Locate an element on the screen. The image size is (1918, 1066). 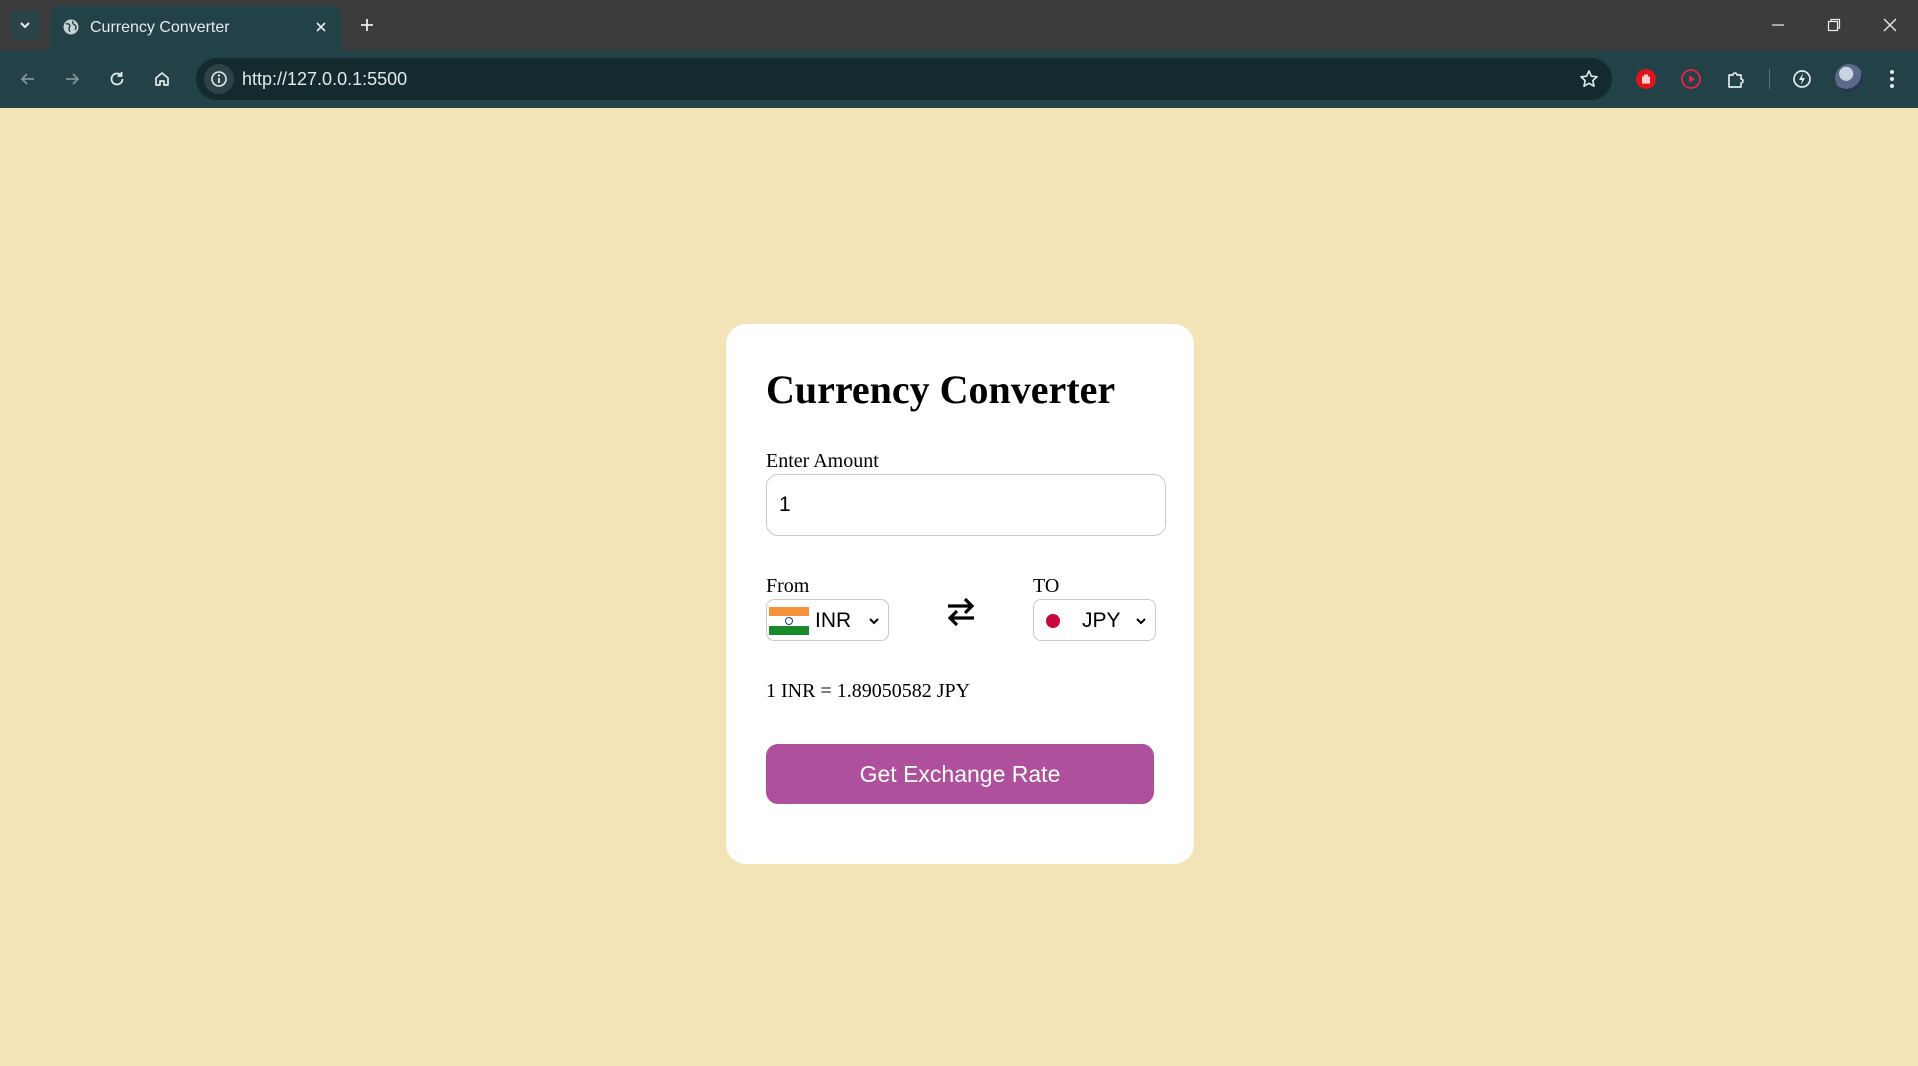
puzzle-icon is located at coordinates (1736, 80).